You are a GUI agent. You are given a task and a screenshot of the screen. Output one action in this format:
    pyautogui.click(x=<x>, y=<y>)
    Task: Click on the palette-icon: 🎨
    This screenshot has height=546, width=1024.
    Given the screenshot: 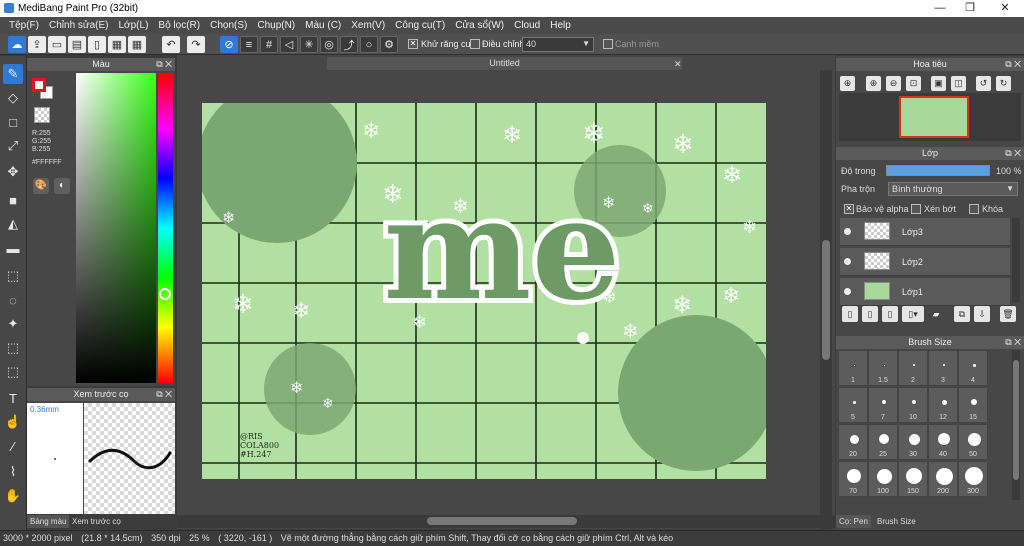 What is the action you would take?
    pyautogui.click(x=41, y=186)
    